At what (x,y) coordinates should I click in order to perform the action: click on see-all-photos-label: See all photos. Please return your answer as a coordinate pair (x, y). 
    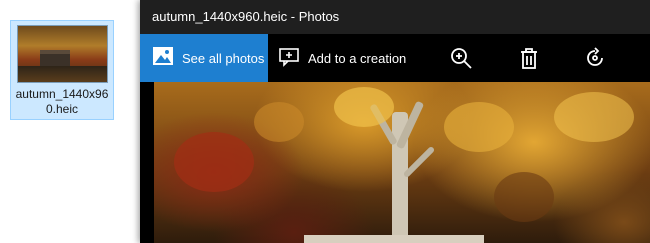
    Looking at the image, I should click on (223, 58).